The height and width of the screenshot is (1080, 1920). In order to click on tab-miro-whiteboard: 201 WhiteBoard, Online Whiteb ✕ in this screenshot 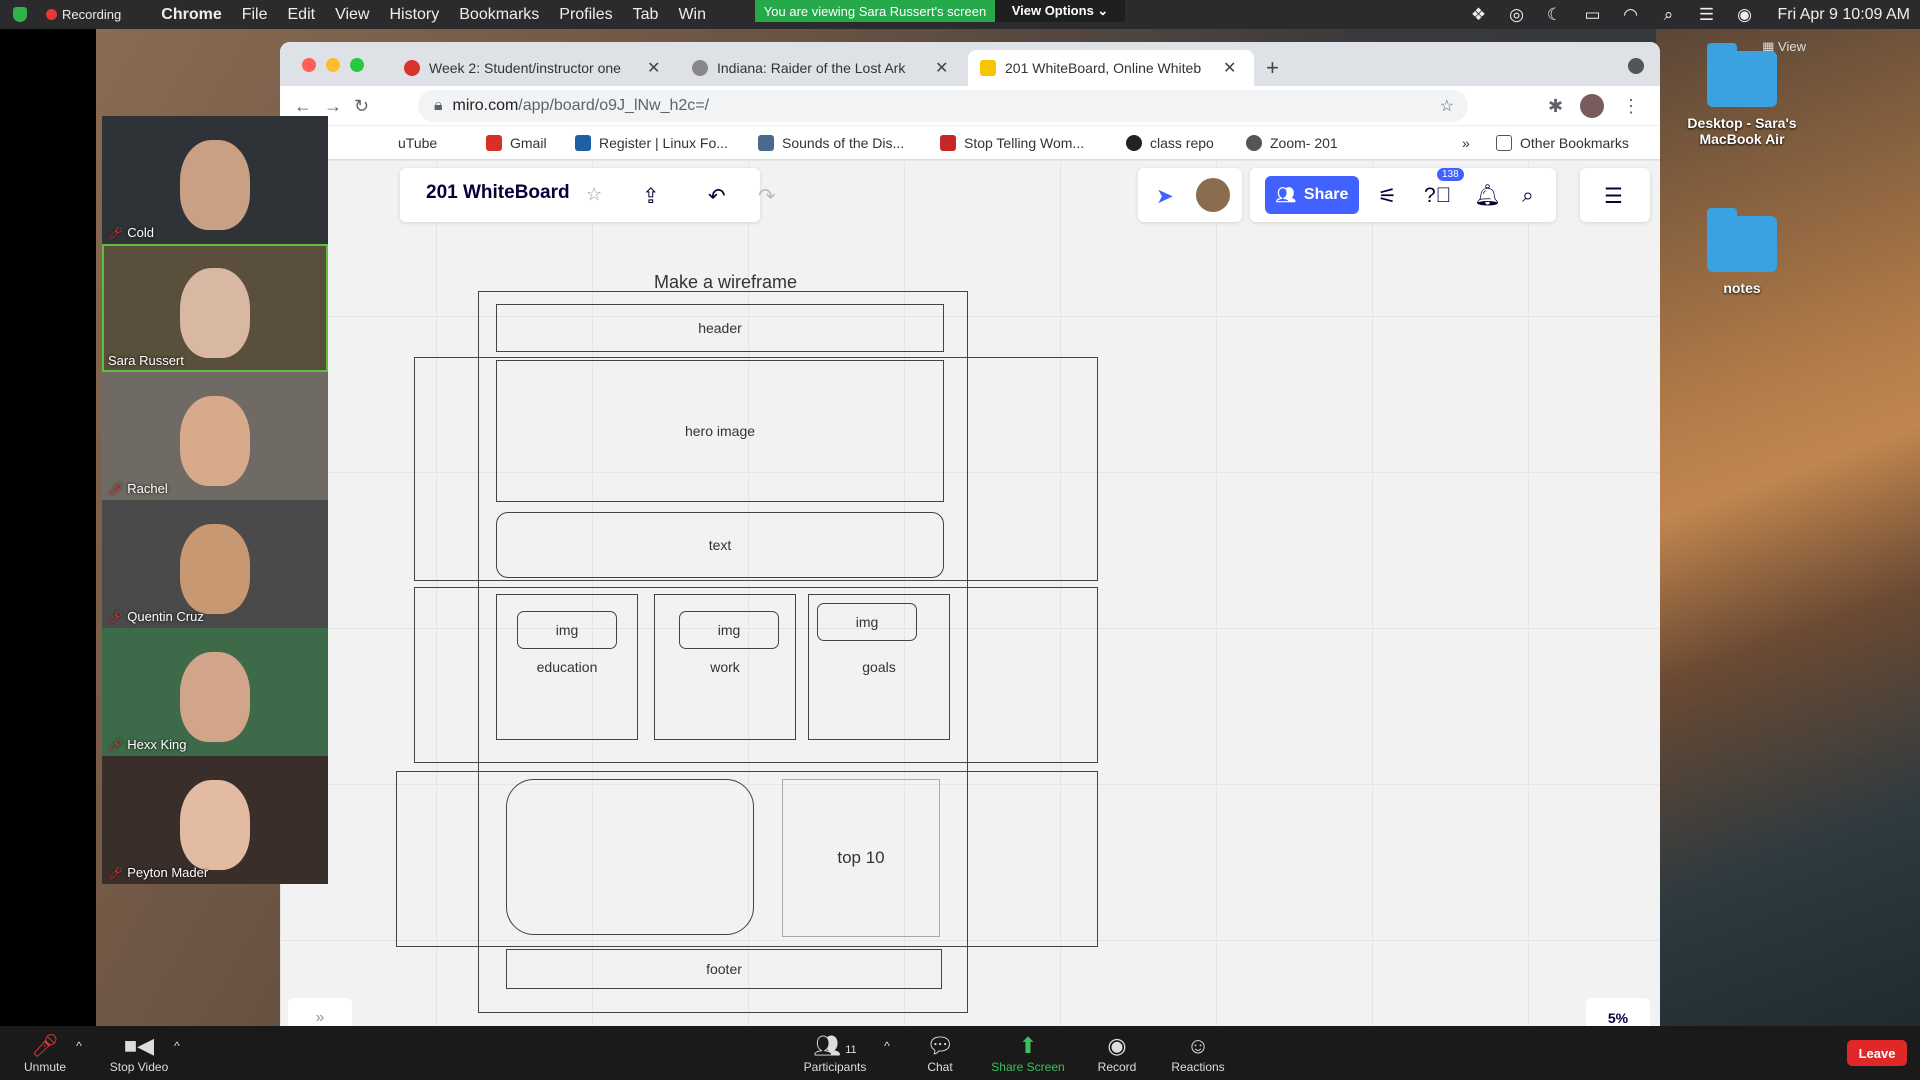, I will do `click(1111, 68)`.